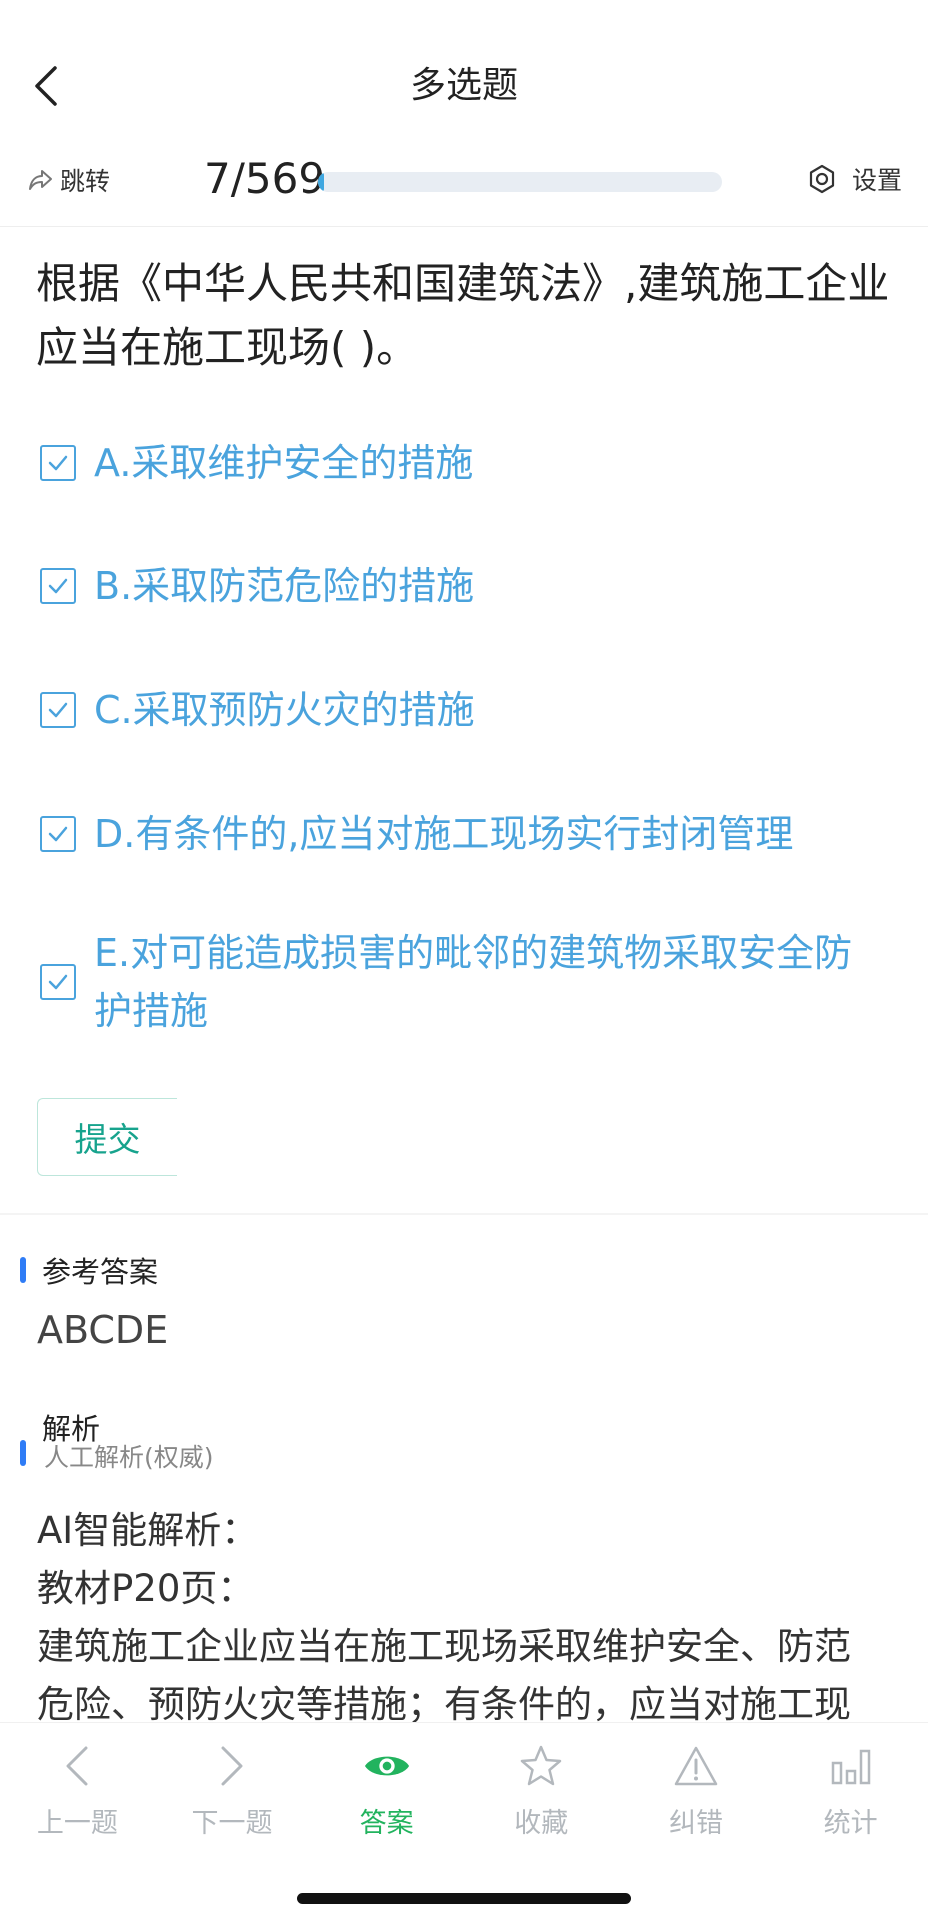  I want to click on nav-report-error: 纠错, so click(696, 1785).